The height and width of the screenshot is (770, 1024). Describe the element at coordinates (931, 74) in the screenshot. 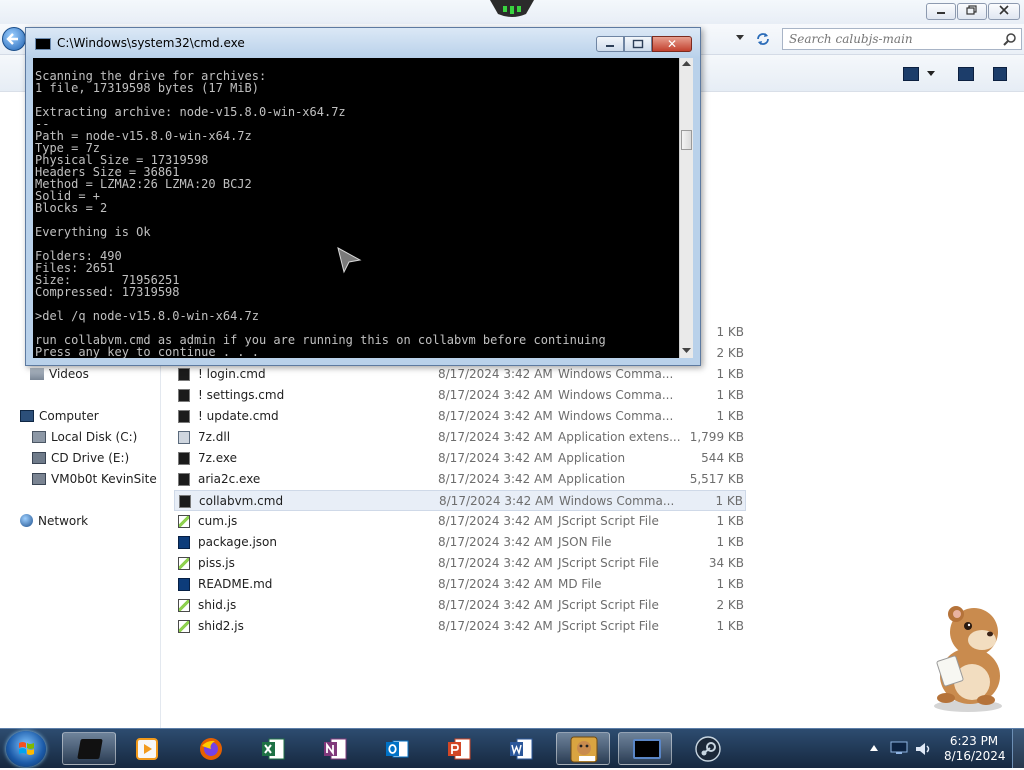

I see `view-dropdown-icon` at that location.